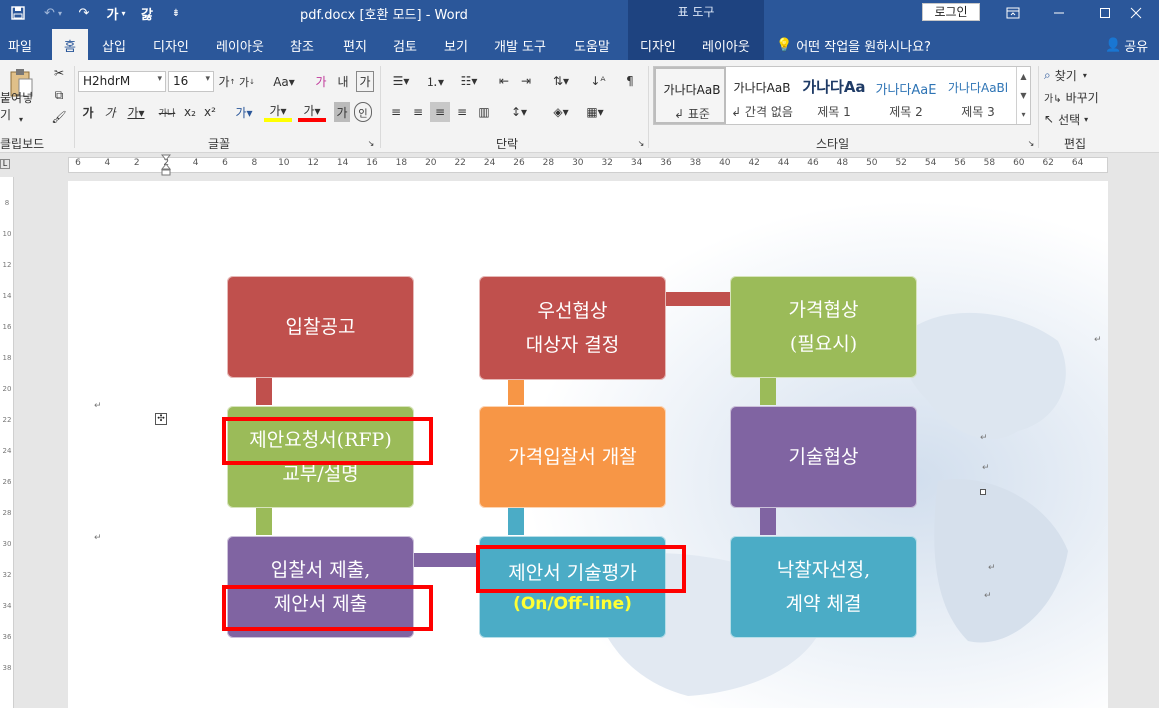 The image size is (1159, 708). What do you see at coordinates (18, 13) in the screenshot?
I see `save-icon` at bounding box center [18, 13].